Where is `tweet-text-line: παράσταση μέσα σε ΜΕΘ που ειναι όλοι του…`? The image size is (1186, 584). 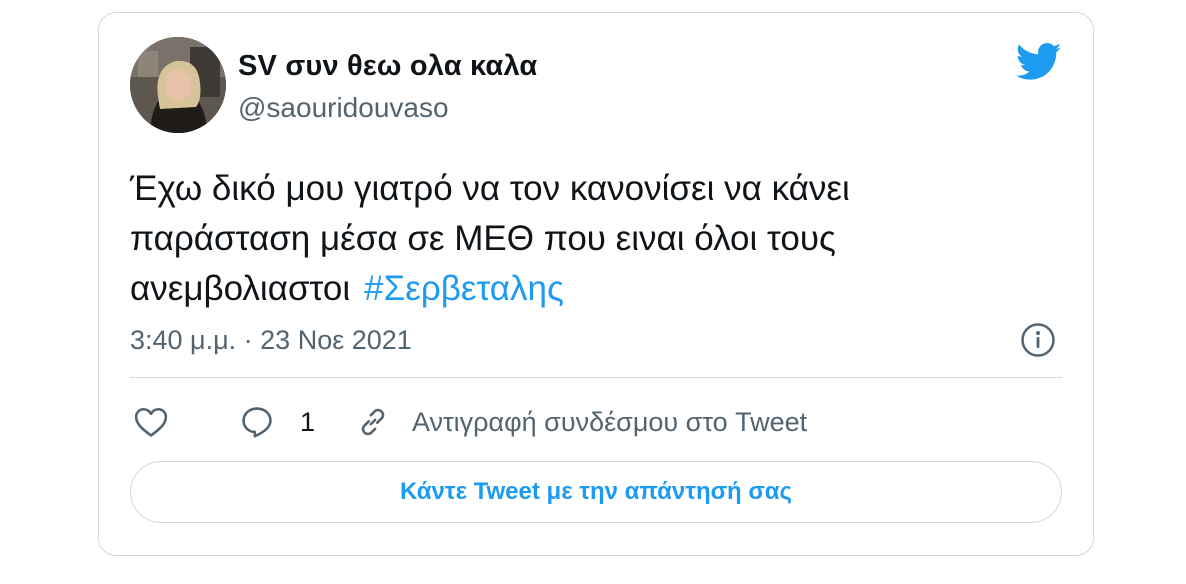
tweet-text-line: παράσταση μέσα σε ΜΕΘ που ειναι όλοι του… is located at coordinates (483, 238).